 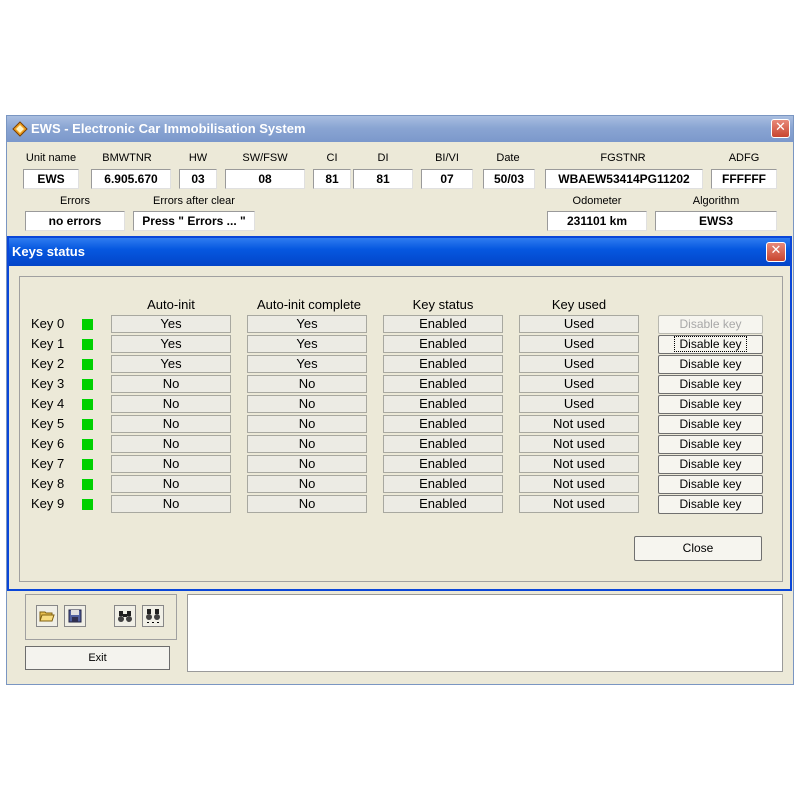 What do you see at coordinates (776, 252) in the screenshot?
I see `dialog-close-x-button: ✕` at bounding box center [776, 252].